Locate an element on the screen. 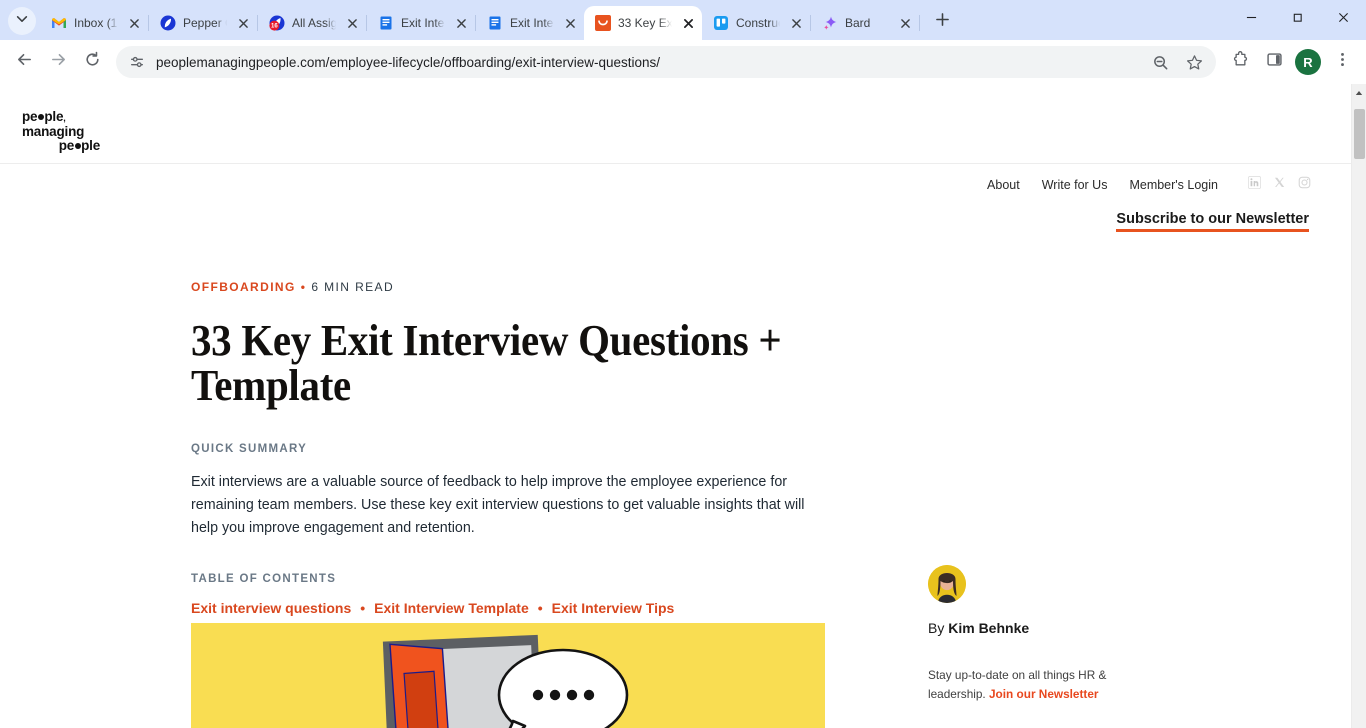 This screenshot has height=728, width=1366. side-panel-button is located at coordinates (1274, 62).